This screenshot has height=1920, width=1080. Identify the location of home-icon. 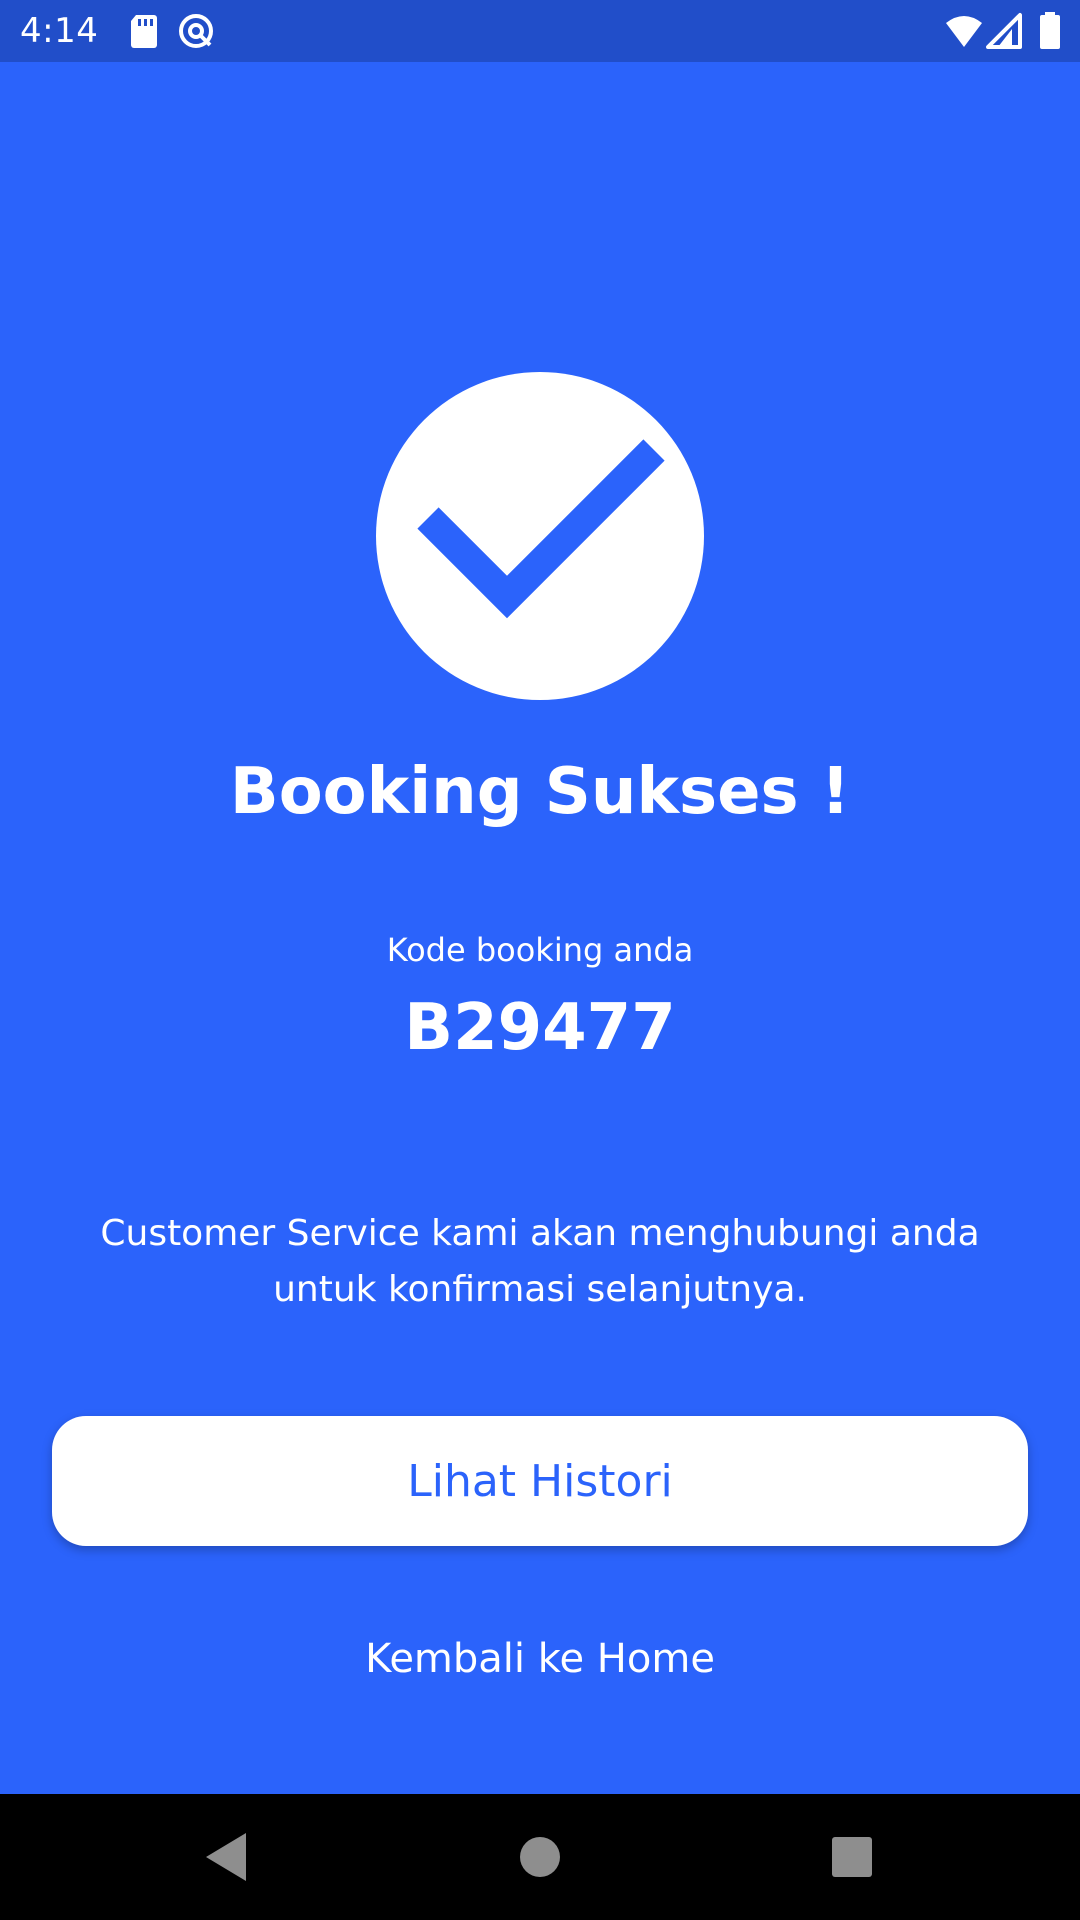
(540, 1857).